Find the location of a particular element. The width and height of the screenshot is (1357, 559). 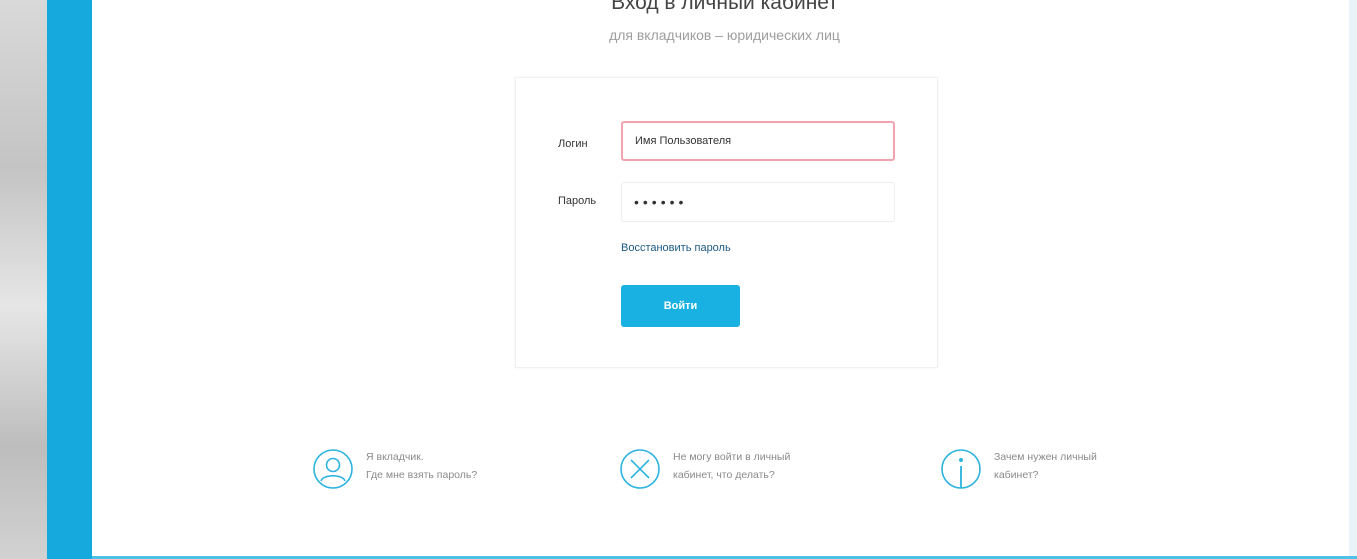

restore-password-link: Восстановить пароль is located at coordinates (676, 248).